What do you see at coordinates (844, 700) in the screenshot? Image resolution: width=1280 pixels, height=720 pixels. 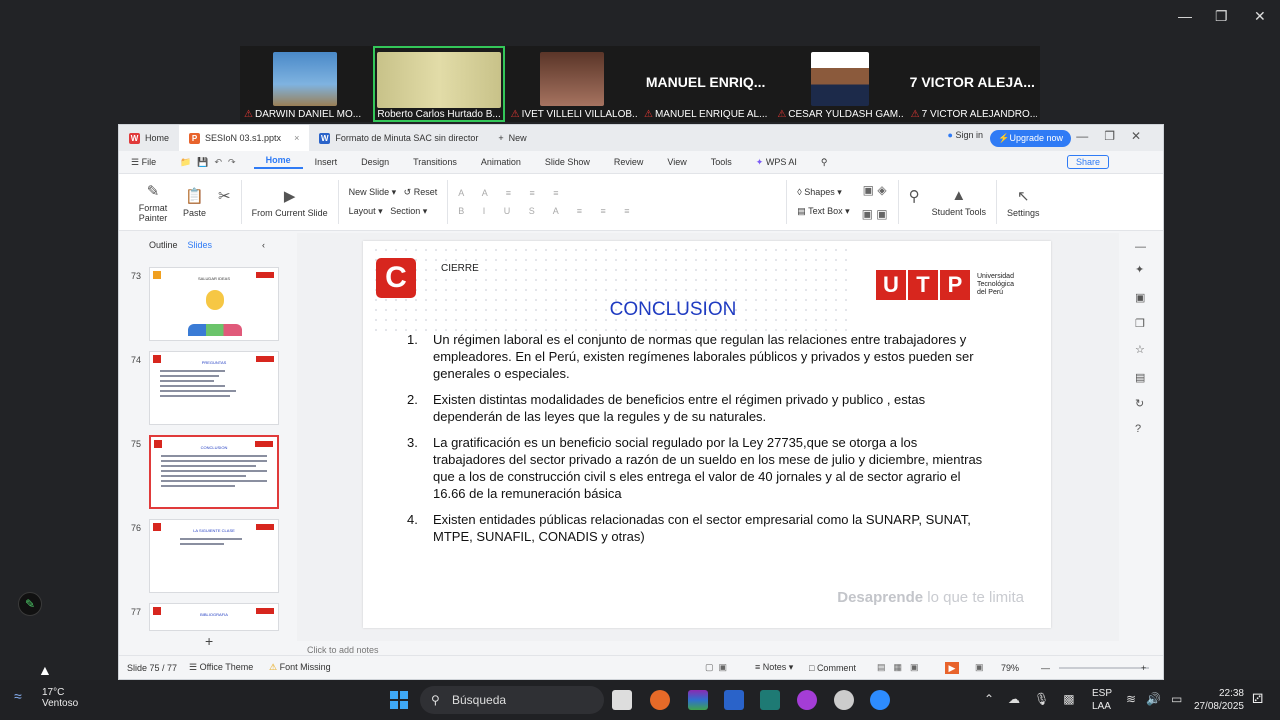 I see `chatgpt-icon` at bounding box center [844, 700].